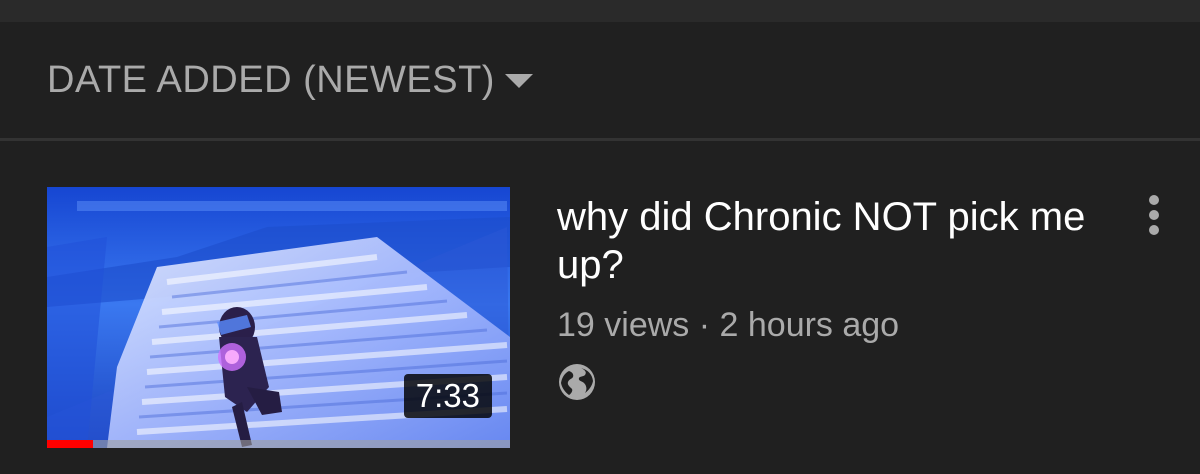 This screenshot has width=1200, height=474. I want to click on top-strip, so click(600, 11).